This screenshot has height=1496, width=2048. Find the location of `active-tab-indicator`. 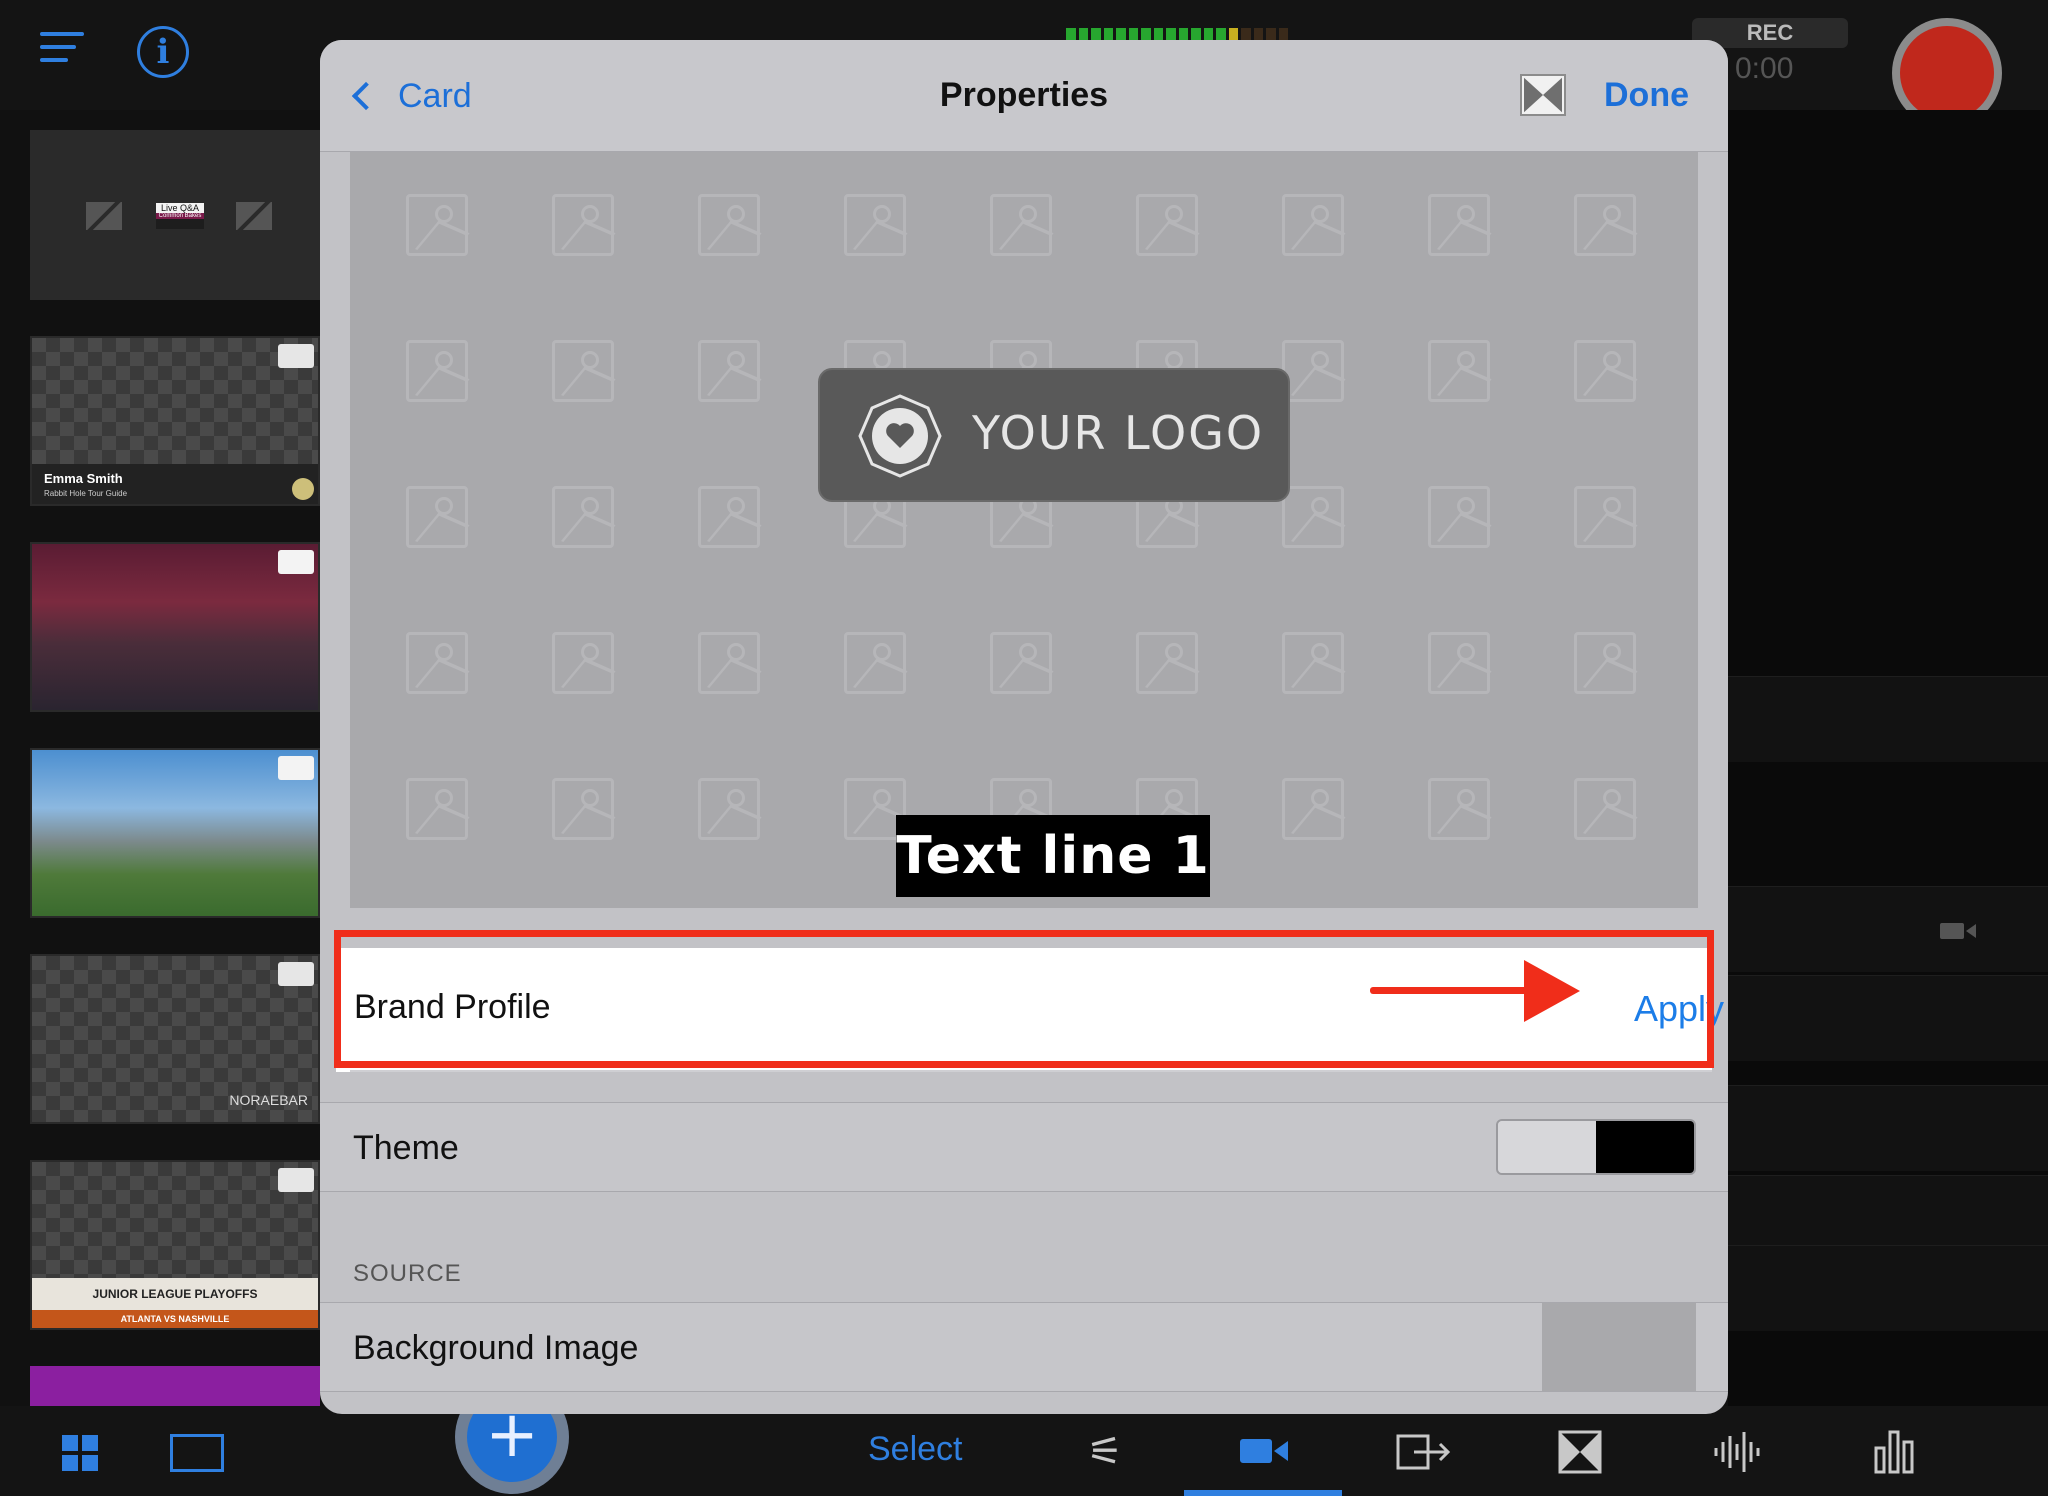

active-tab-indicator is located at coordinates (1263, 1493).